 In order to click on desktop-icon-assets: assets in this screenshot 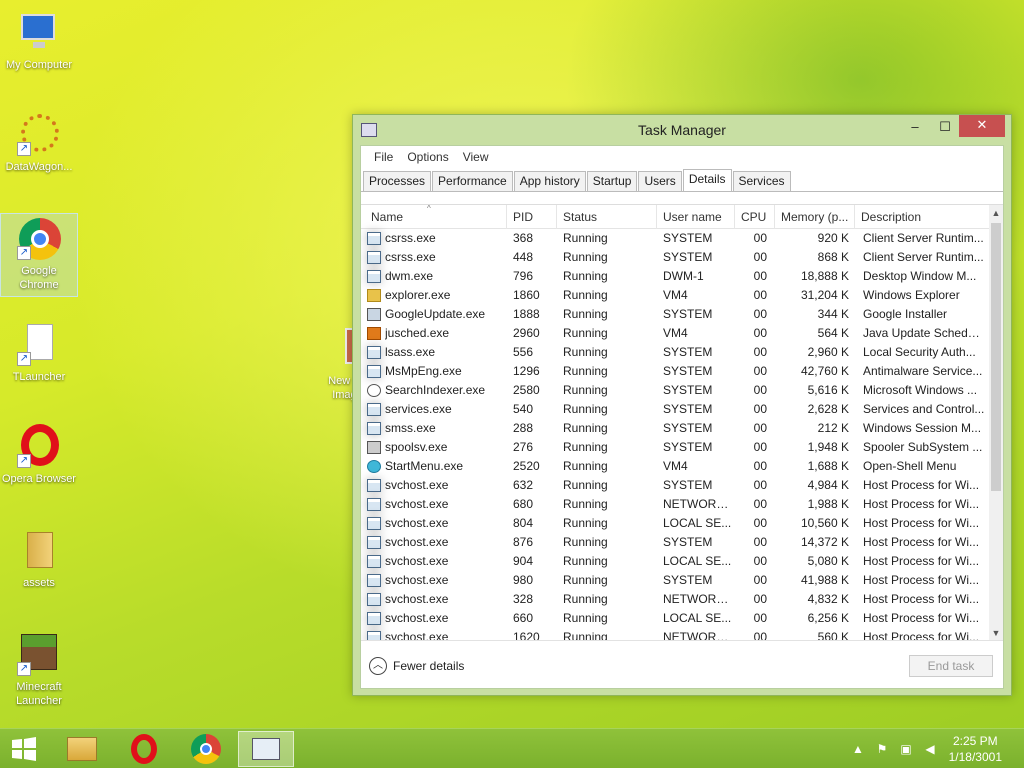, I will do `click(39, 559)`.